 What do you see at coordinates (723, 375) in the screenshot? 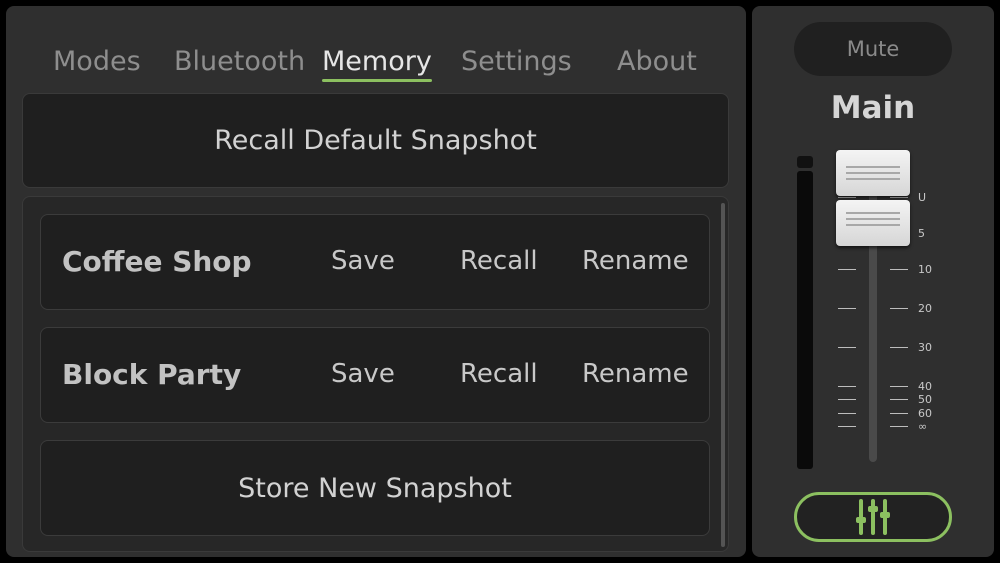
I see `scrollbar` at bounding box center [723, 375].